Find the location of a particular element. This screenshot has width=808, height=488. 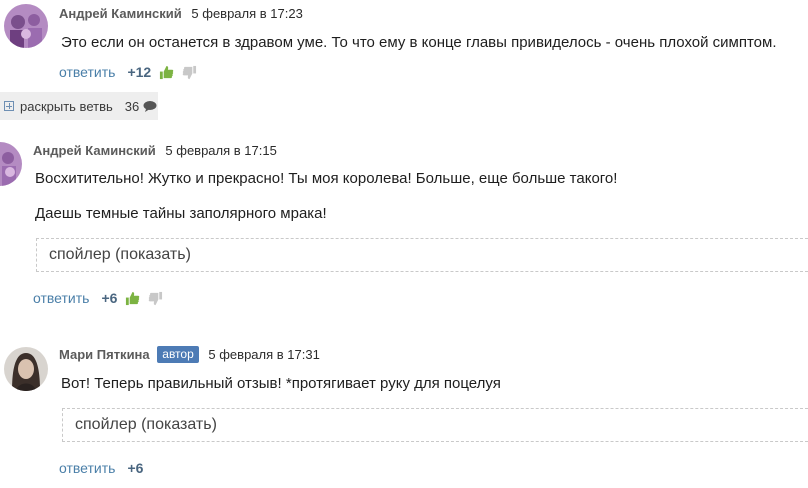

author-name: Мари Пяткина is located at coordinates (104, 354).